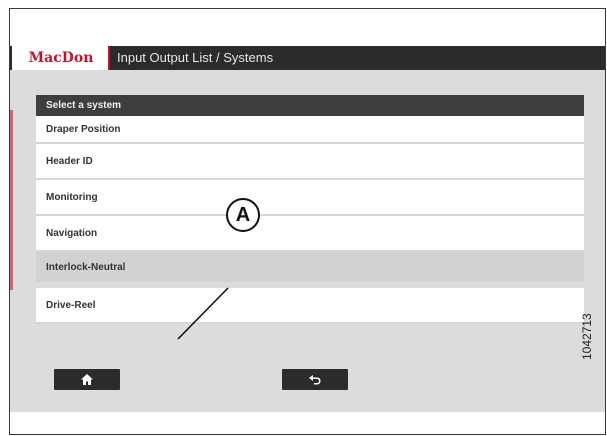 This screenshot has height=436, width=607. What do you see at coordinates (195, 57) in the screenshot?
I see `page-title: Input Output List / Systems` at bounding box center [195, 57].